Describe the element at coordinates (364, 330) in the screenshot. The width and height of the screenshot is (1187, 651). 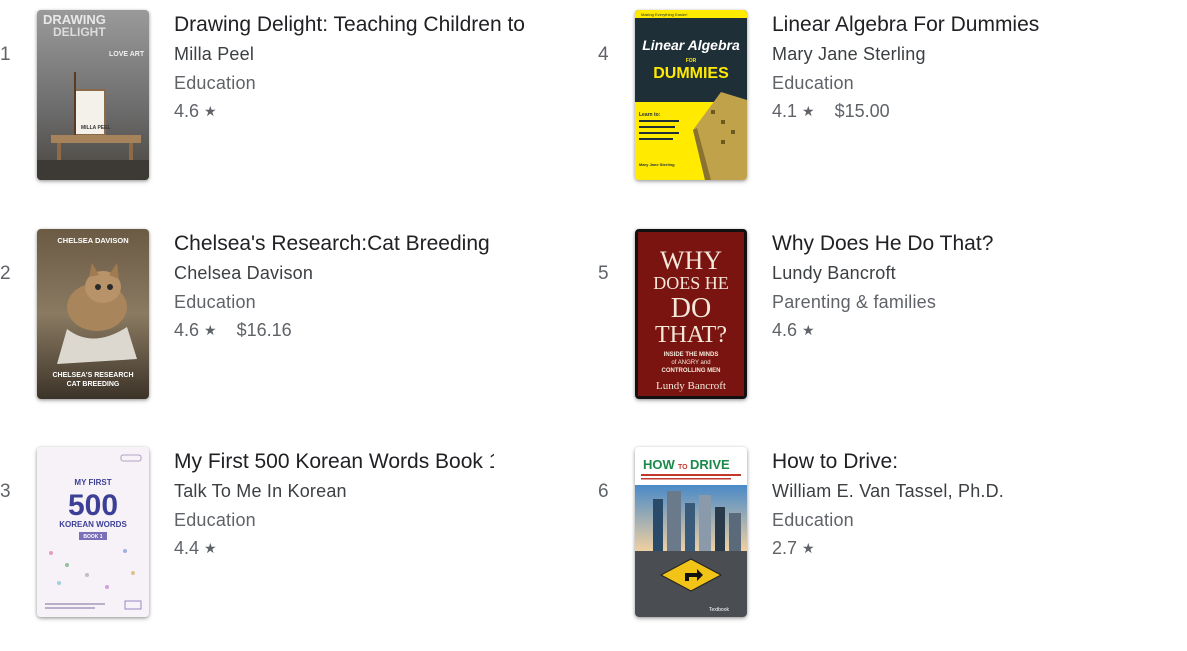
I see `rating-row: 4.6 ★ $16.16` at that location.